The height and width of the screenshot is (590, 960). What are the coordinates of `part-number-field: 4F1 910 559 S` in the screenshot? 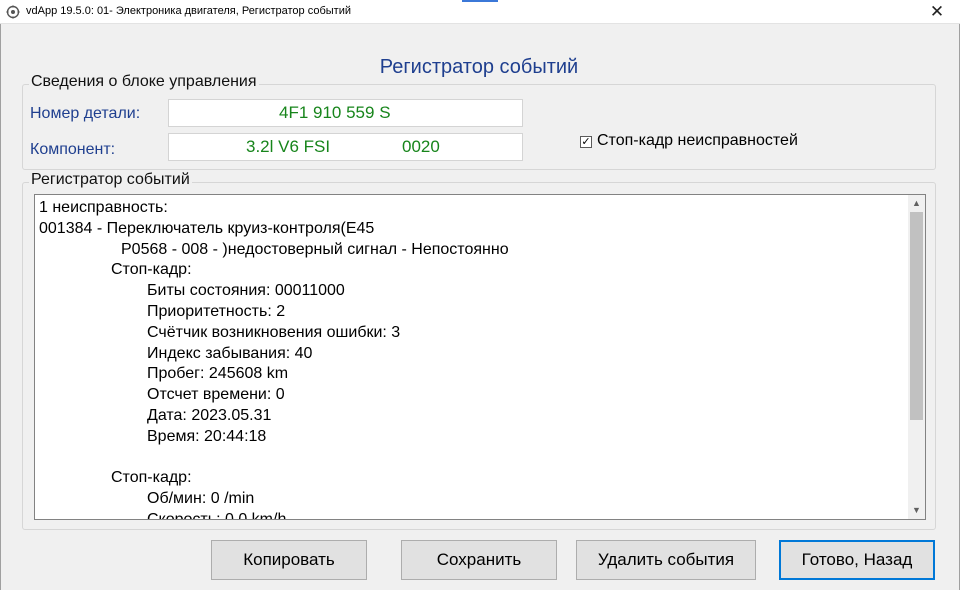 It's located at (345, 113).